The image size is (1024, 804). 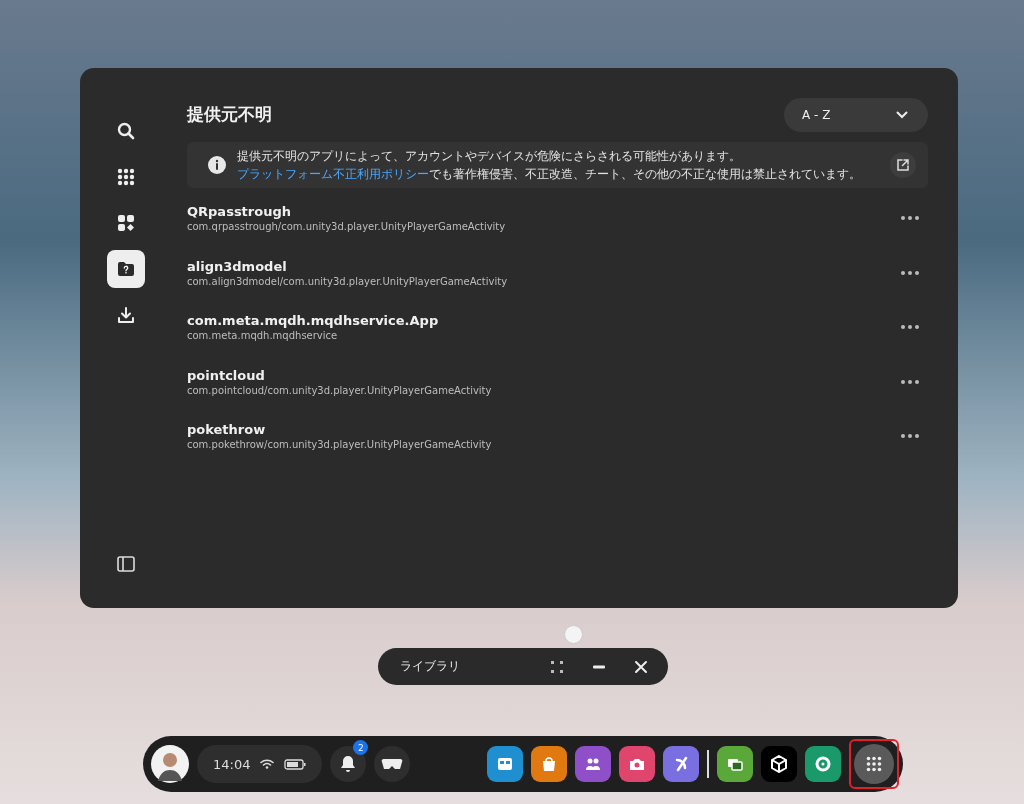 I want to click on ring-icon, so click(x=823, y=764).